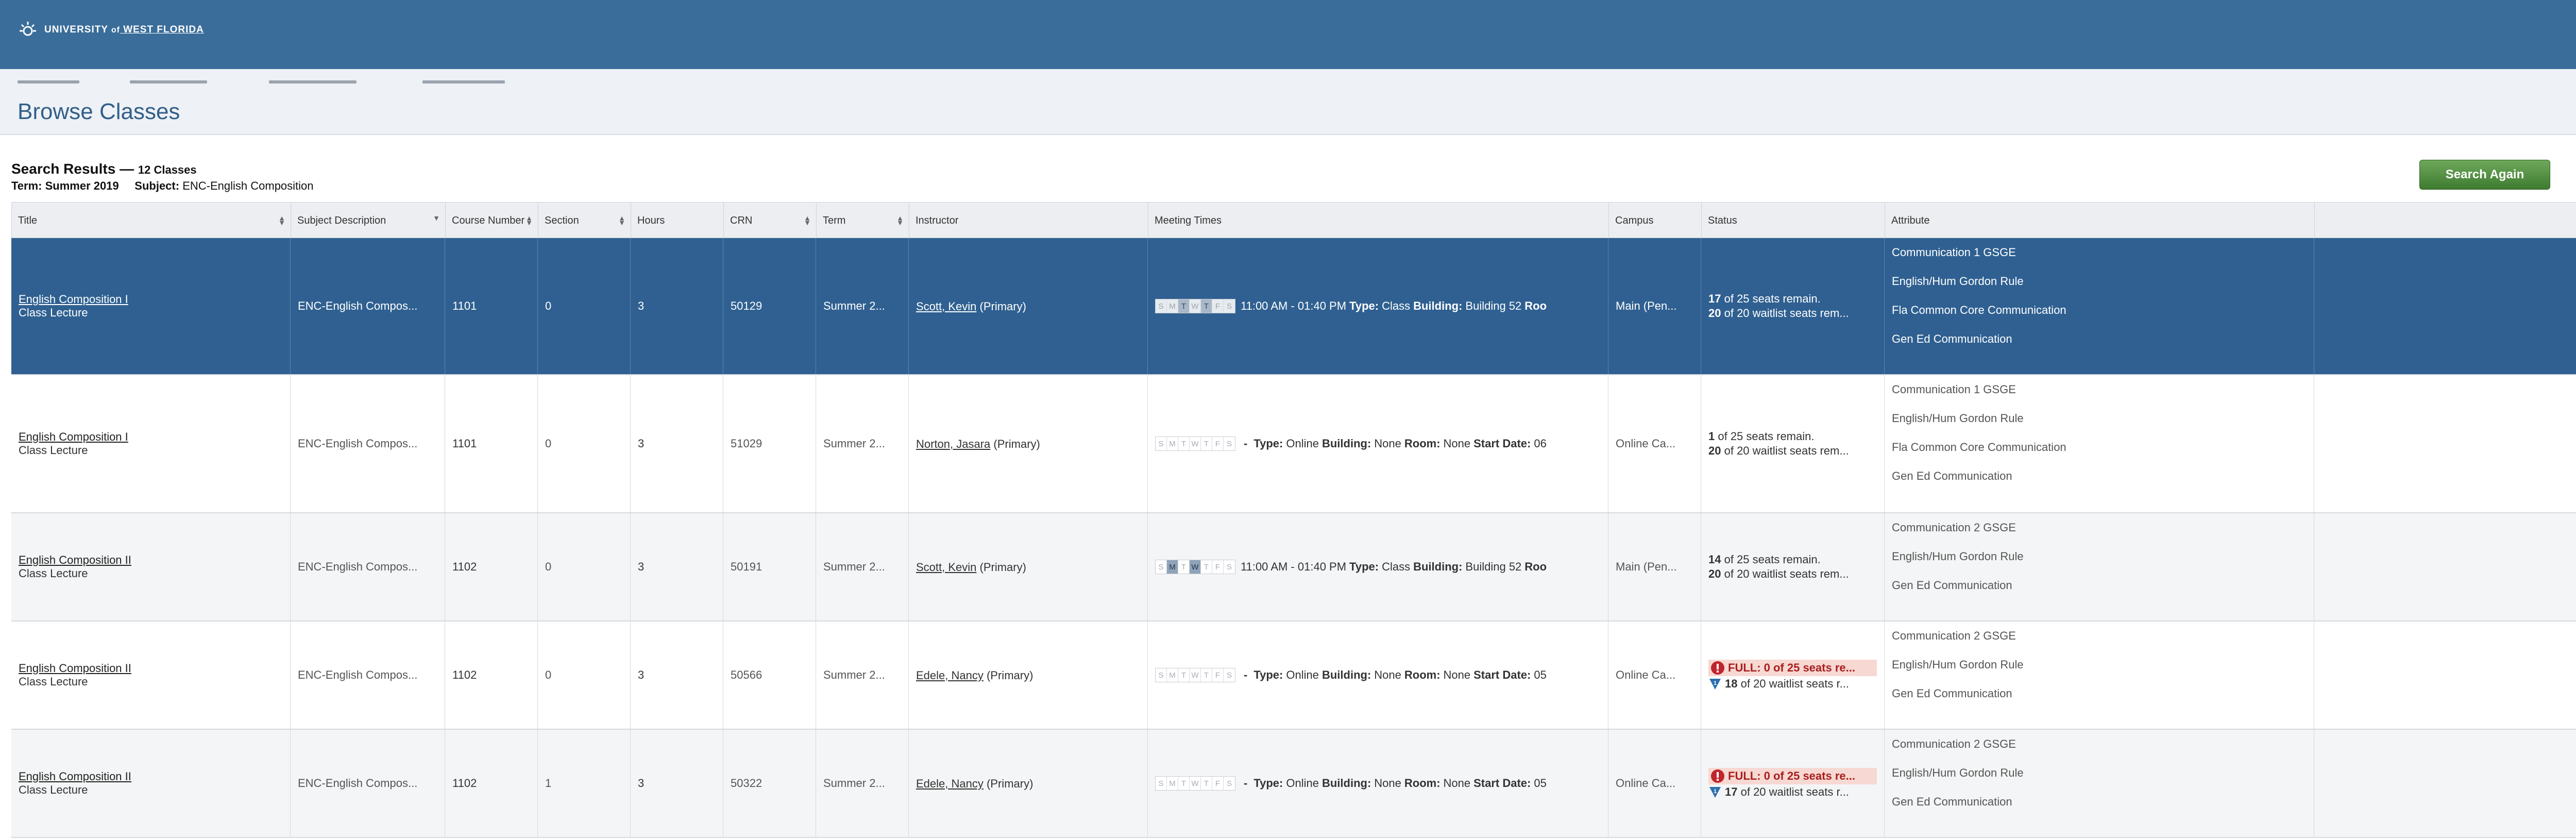  Describe the element at coordinates (1540, 674) in the screenshot. I see `start-date: 05` at that location.